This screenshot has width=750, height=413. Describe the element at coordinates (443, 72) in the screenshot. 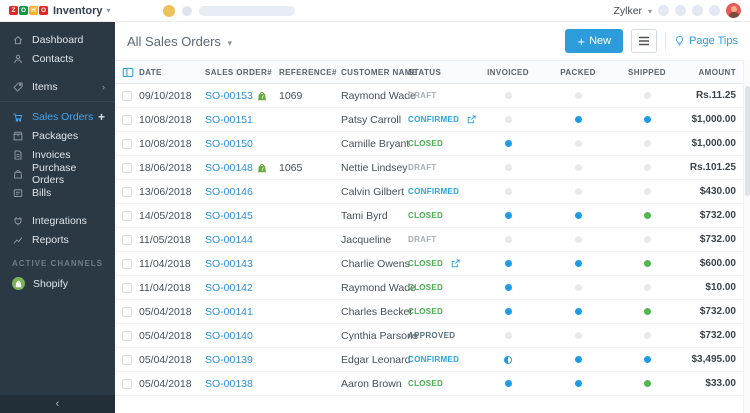

I see `header-status: STATUS` at that location.